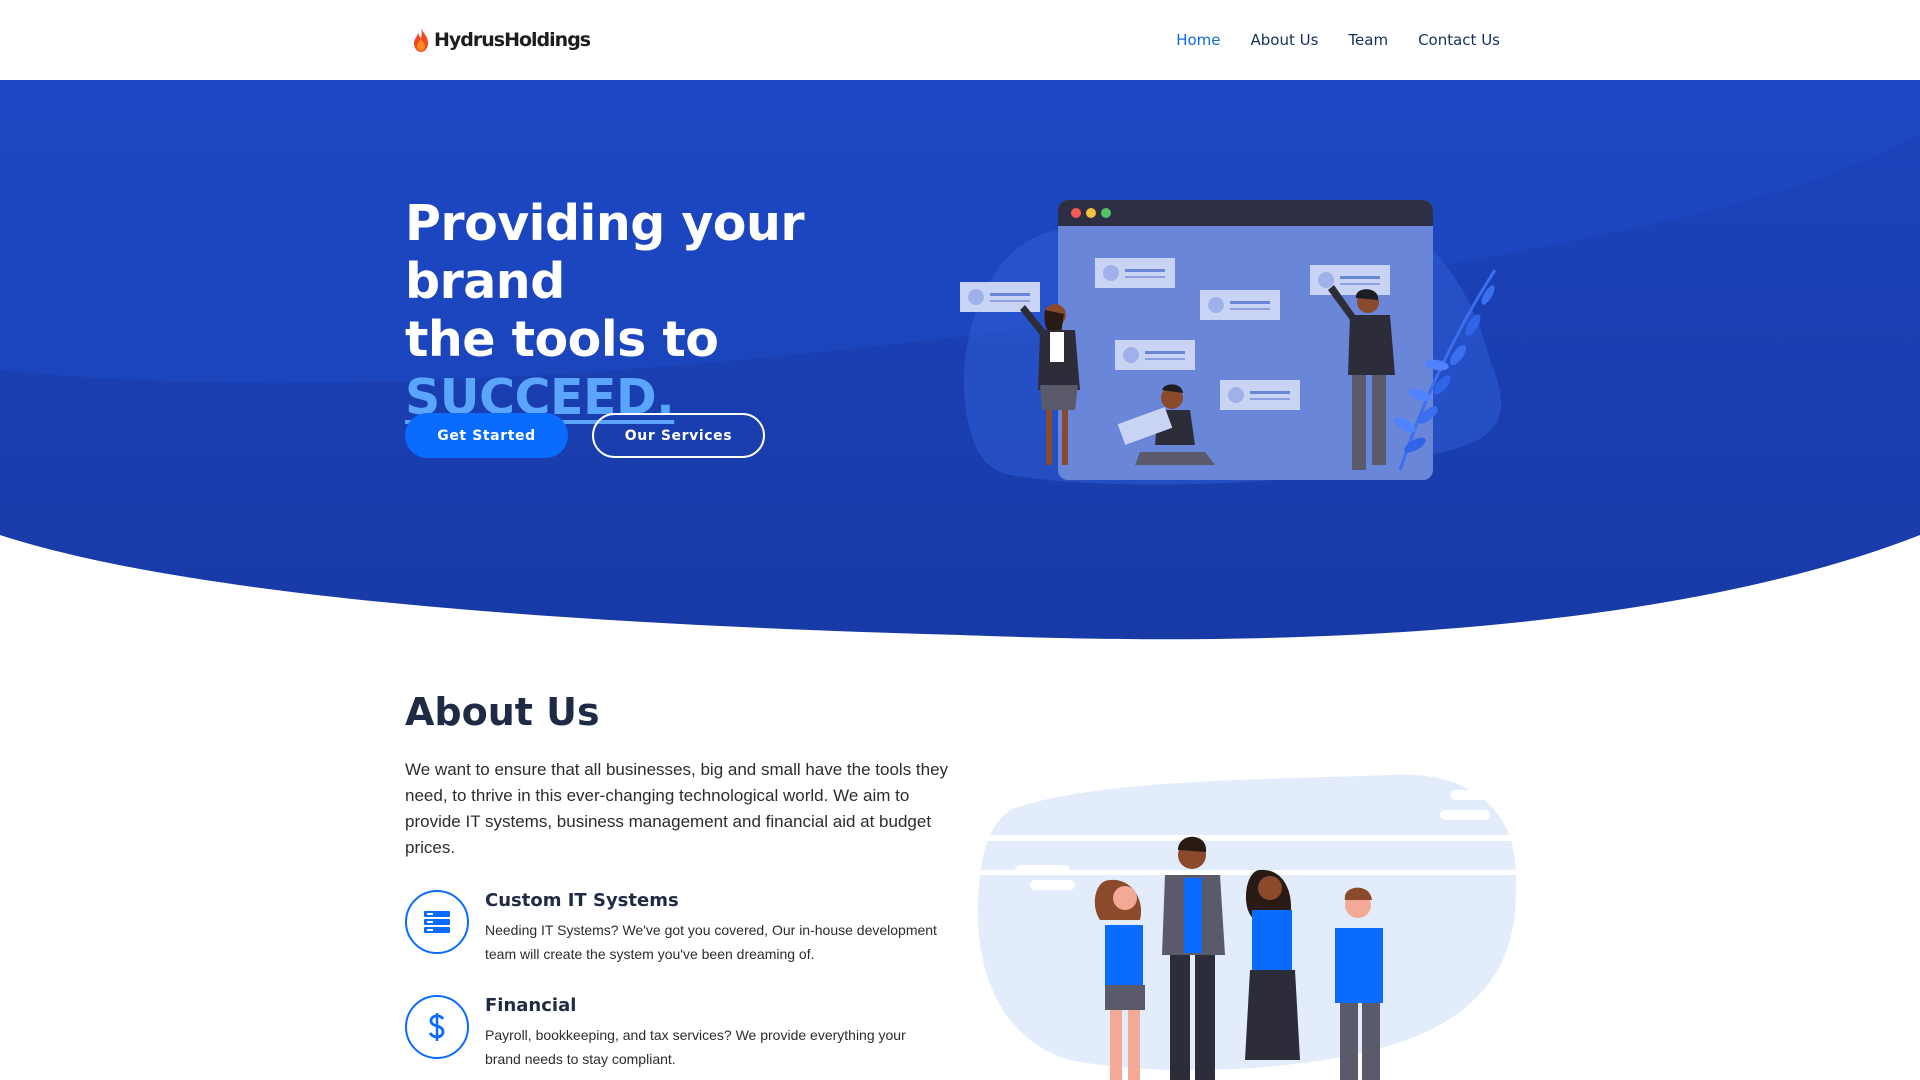 Image resolution: width=1920 pixels, height=1080 pixels. What do you see at coordinates (605, 252) in the screenshot?
I see `hero-title-line-1: Providing your brand` at bounding box center [605, 252].